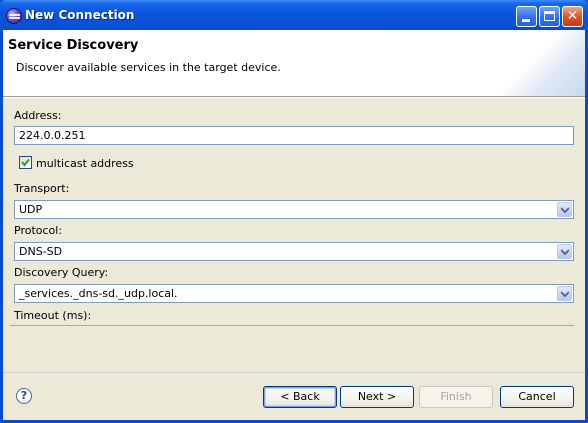 The image size is (588, 423). What do you see at coordinates (53, 315) in the screenshot?
I see `timeout-label: Timeout (ms):` at bounding box center [53, 315].